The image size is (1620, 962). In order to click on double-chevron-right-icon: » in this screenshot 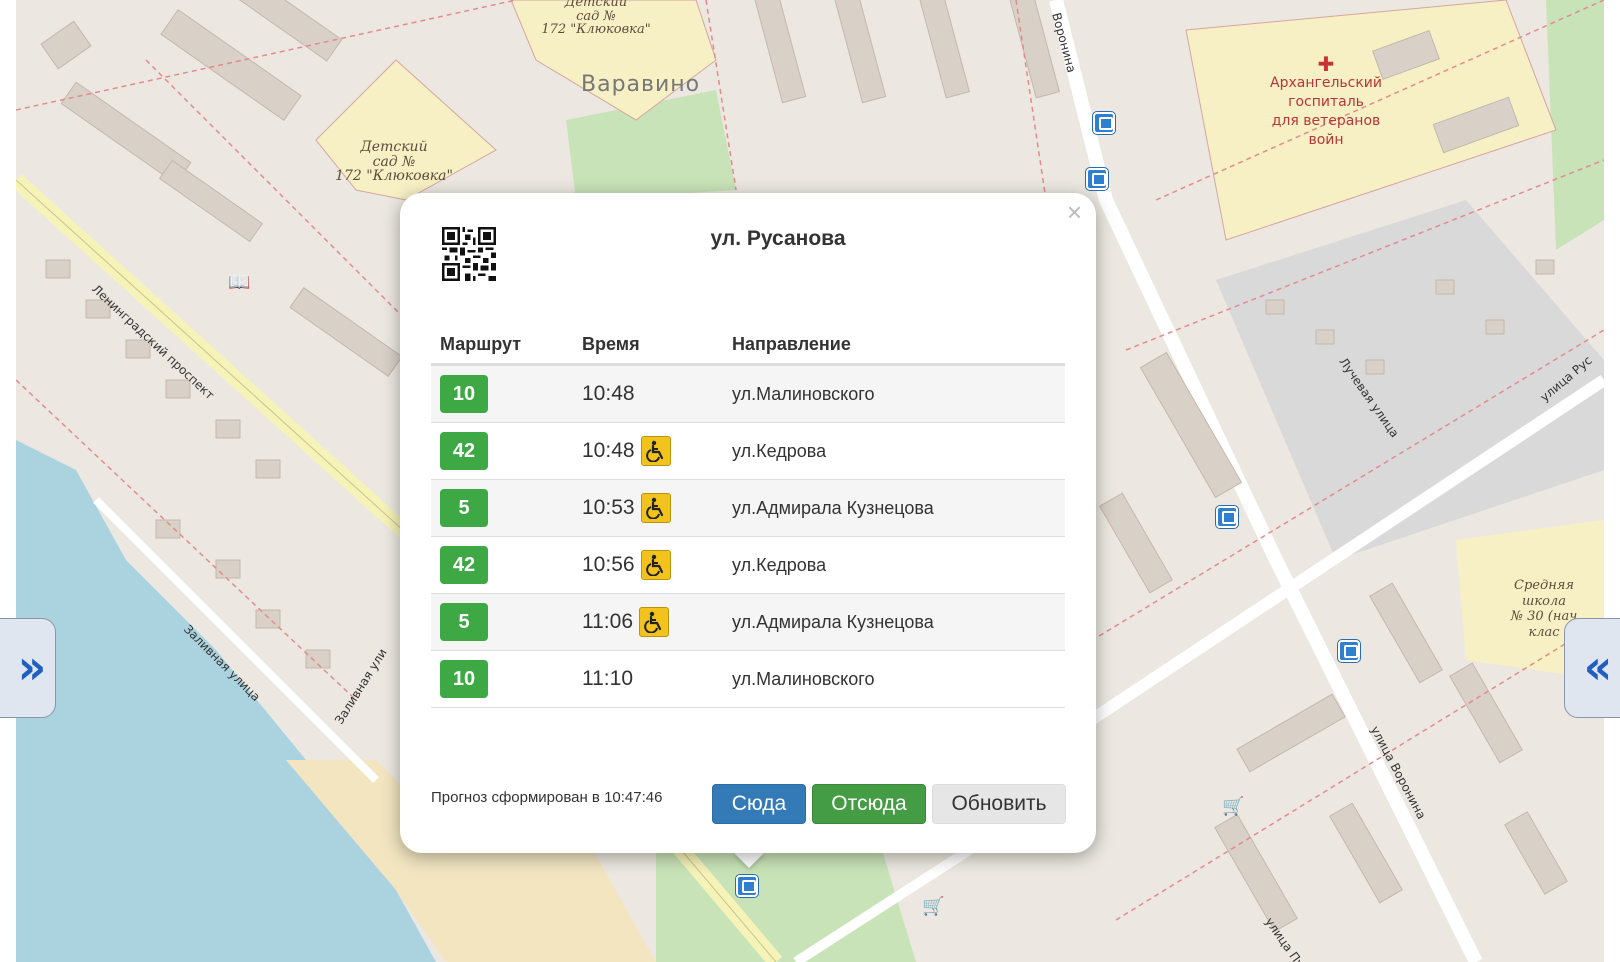, I will do `click(32, 667)`.